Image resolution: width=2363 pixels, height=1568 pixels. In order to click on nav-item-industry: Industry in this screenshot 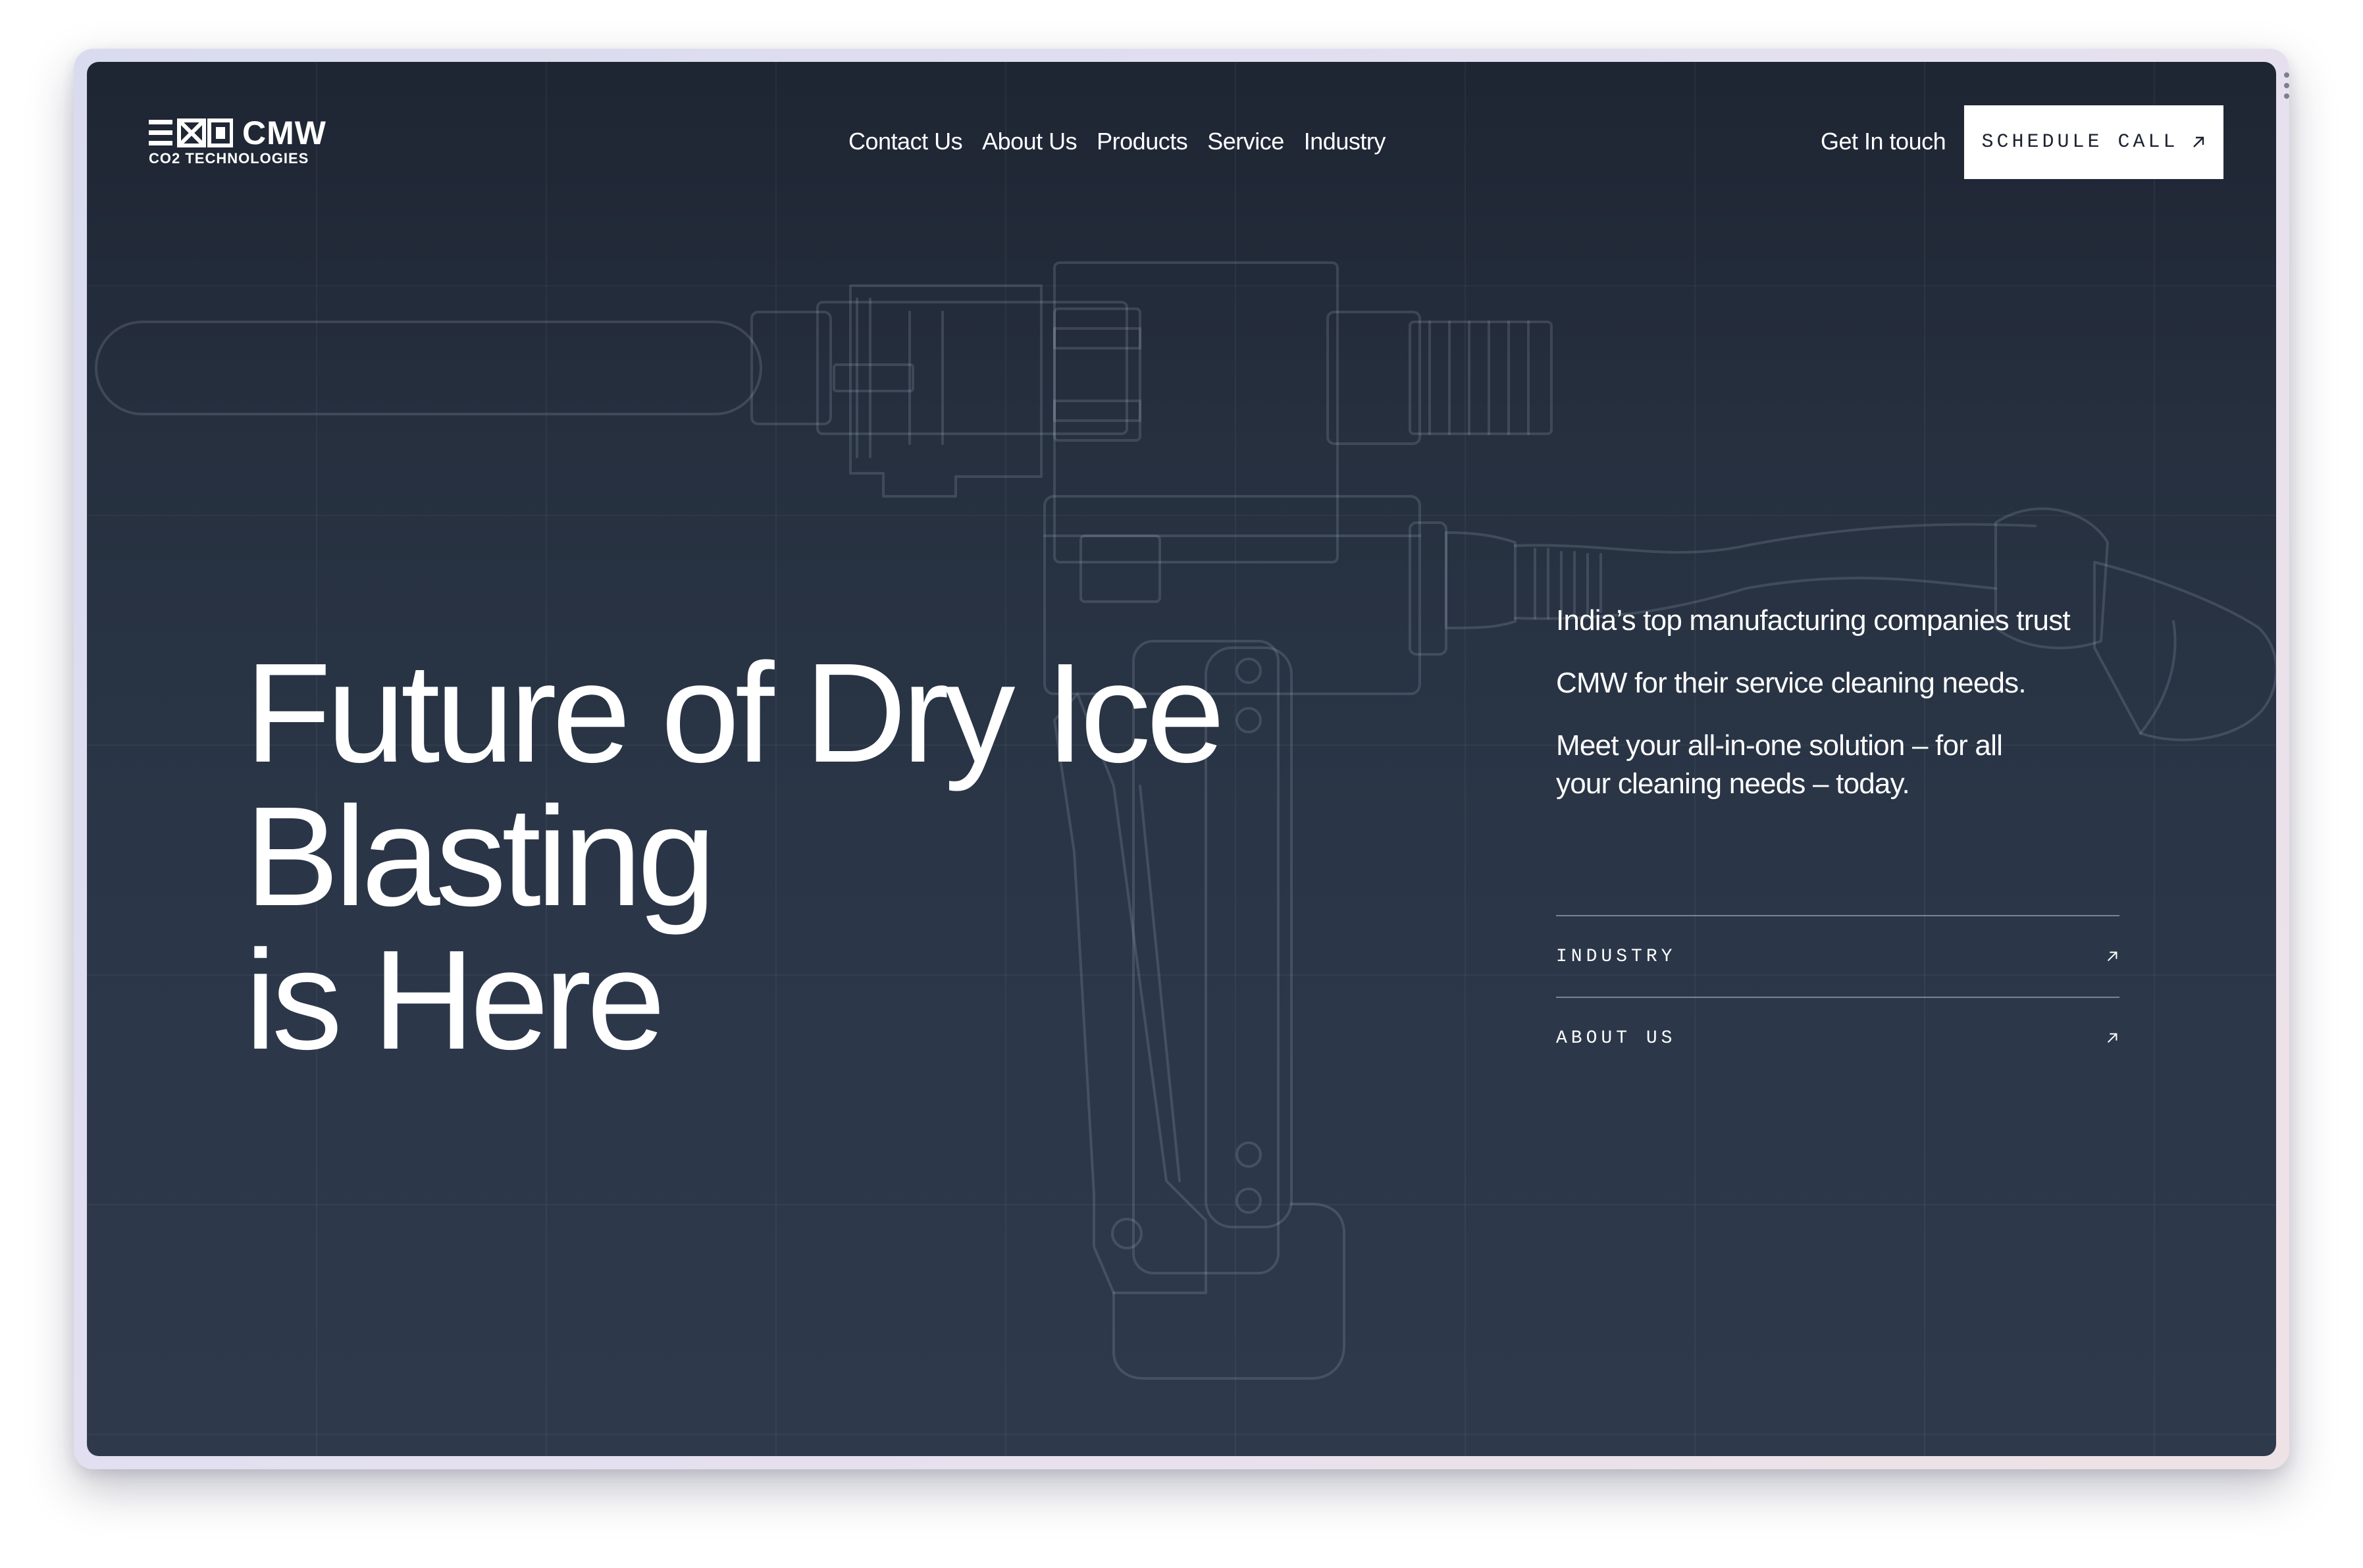, I will do `click(1345, 141)`.